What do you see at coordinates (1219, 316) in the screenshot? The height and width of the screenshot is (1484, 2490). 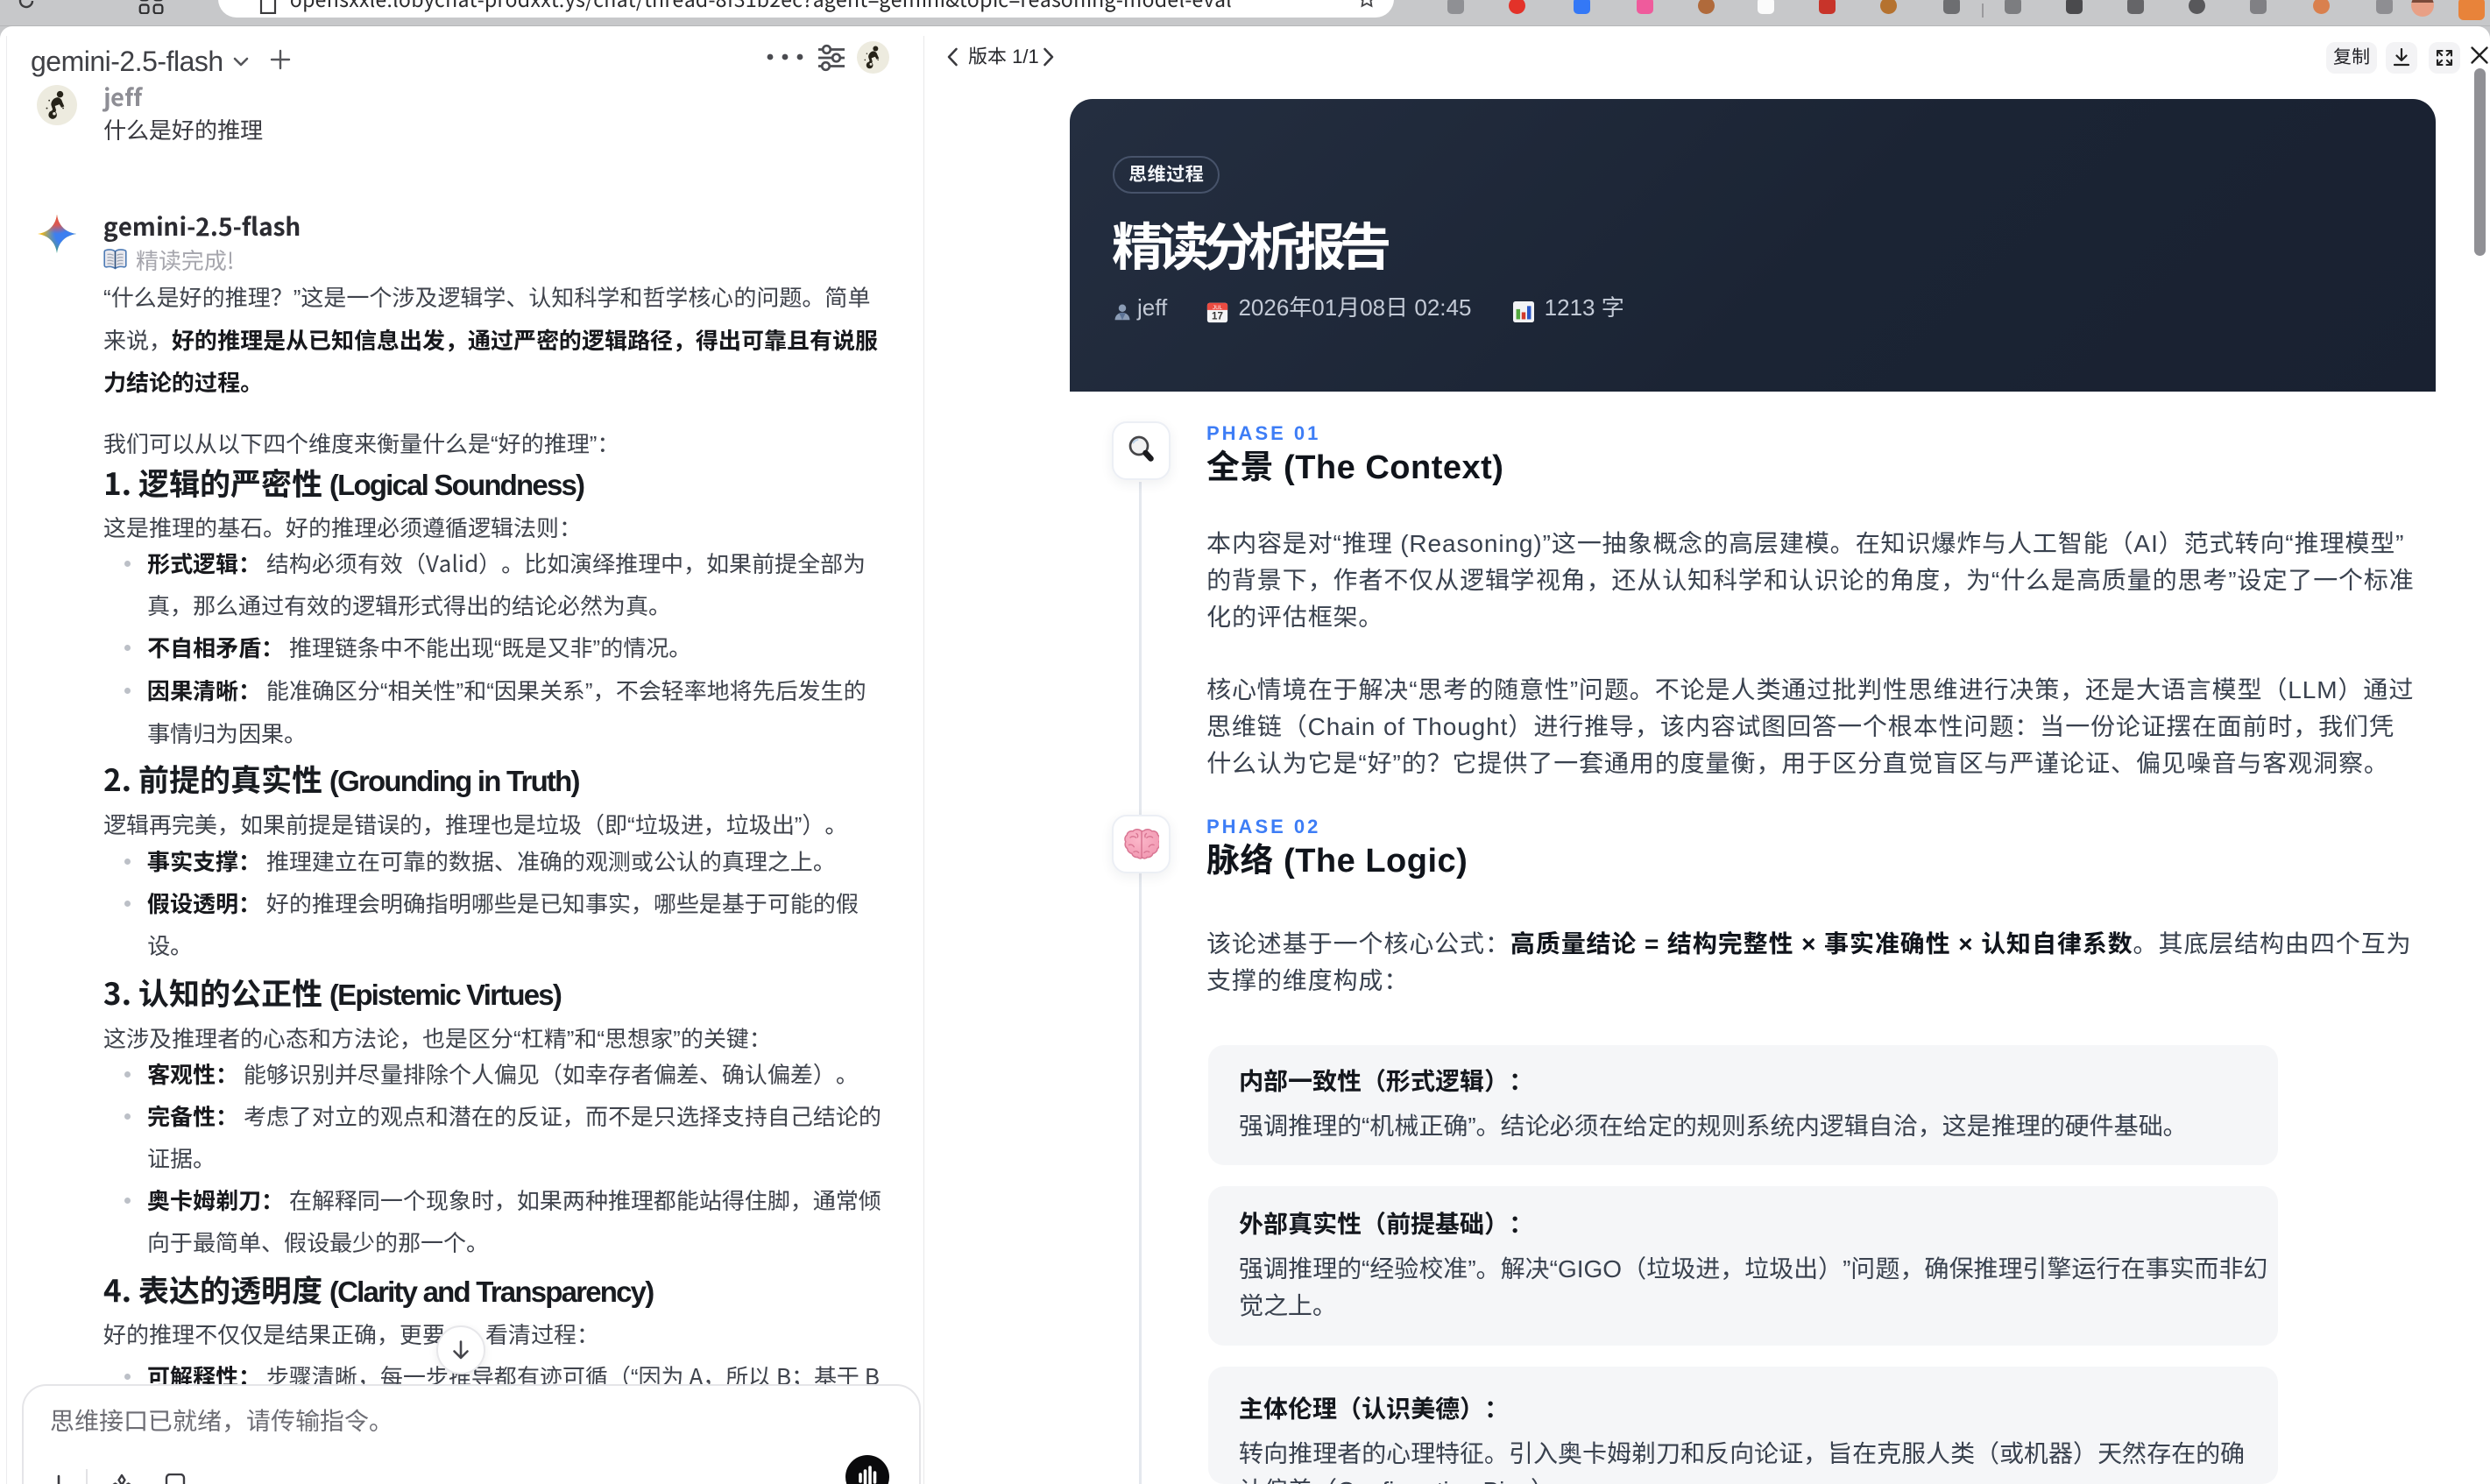 I see `svg-text: 17` at bounding box center [1219, 316].